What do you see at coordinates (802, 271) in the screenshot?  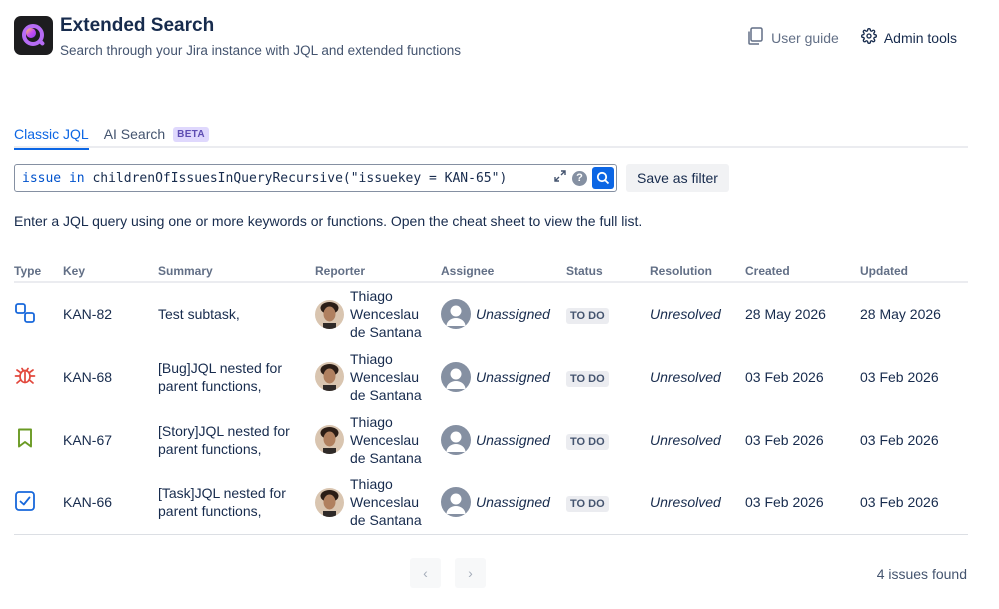 I see `column-header-created: Created` at bounding box center [802, 271].